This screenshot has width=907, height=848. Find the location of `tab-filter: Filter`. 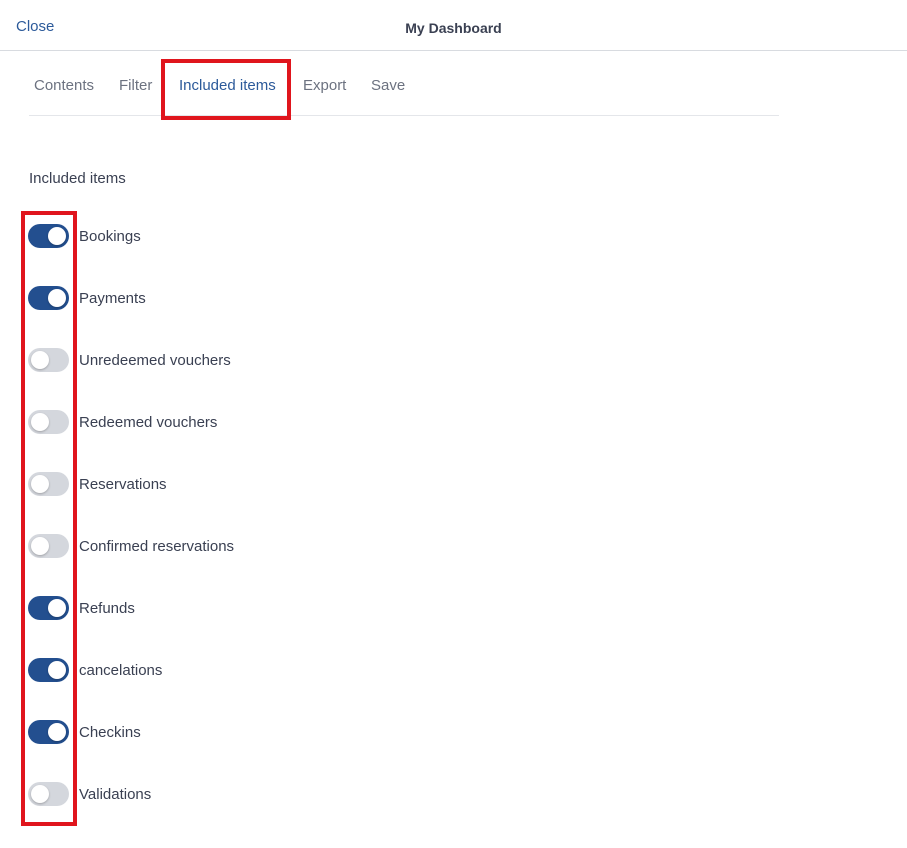

tab-filter: Filter is located at coordinates (135, 85).